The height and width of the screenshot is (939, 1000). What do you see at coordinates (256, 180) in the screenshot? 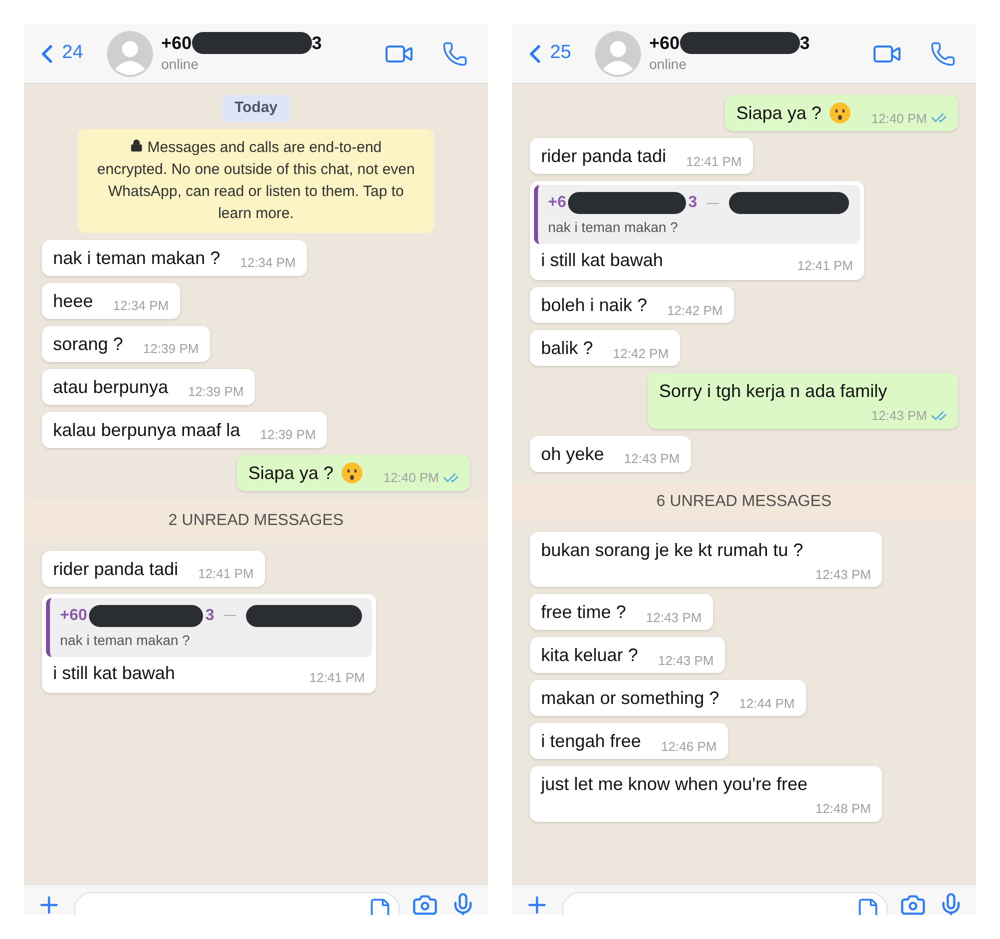
I see `encryption-notice: Messages and calls are end-to-end encrypted. No one outside of this chat, not even WhatsApp, can read or listen to them. Tap to learn more.` at bounding box center [256, 180].